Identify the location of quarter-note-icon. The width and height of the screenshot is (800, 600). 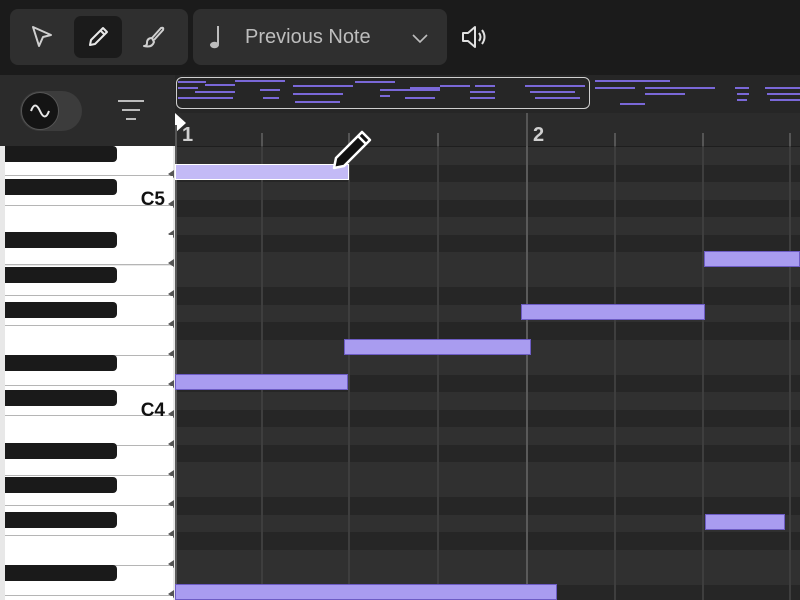
(214, 37).